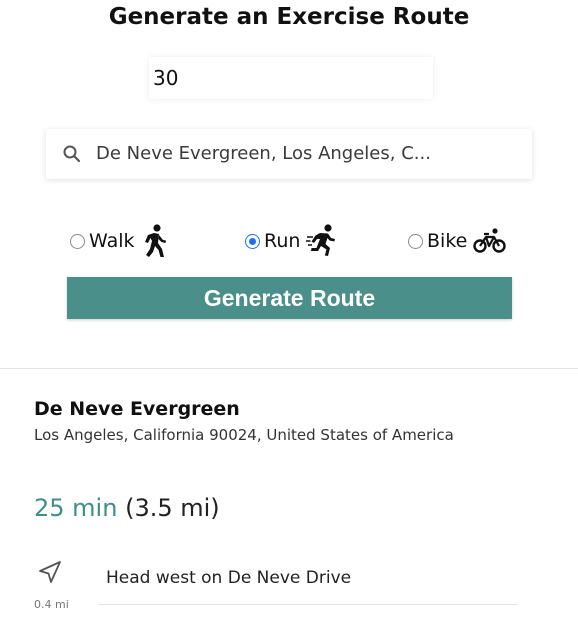 This screenshot has width=578, height=622. I want to click on search-icon, so click(72, 154).